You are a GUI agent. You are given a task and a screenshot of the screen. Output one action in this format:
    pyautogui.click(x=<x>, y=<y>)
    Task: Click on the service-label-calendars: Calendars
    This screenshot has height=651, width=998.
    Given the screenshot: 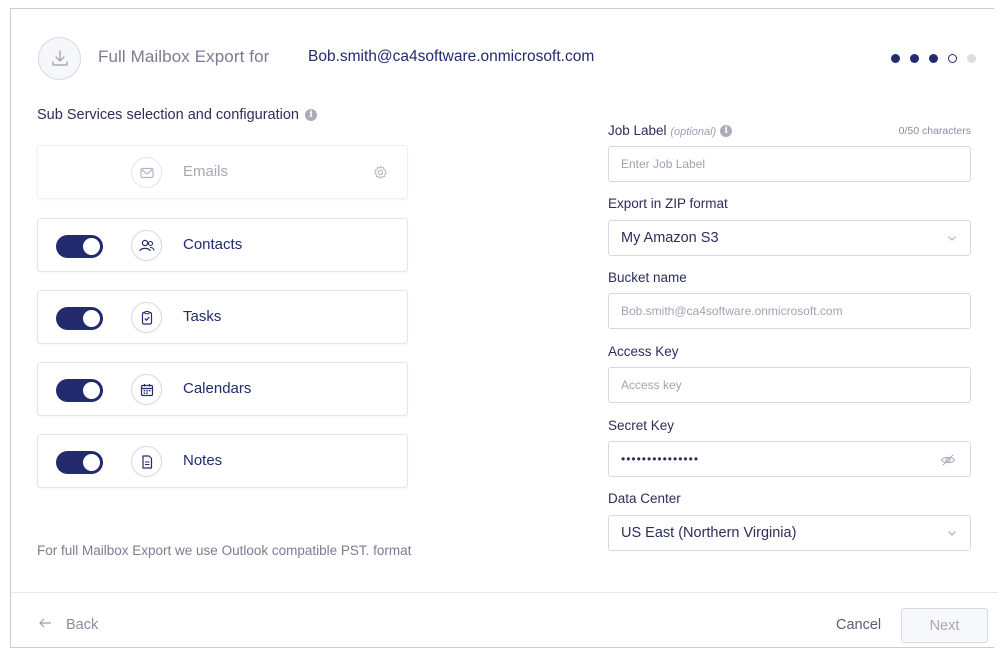 What is the action you would take?
    pyautogui.click(x=217, y=388)
    